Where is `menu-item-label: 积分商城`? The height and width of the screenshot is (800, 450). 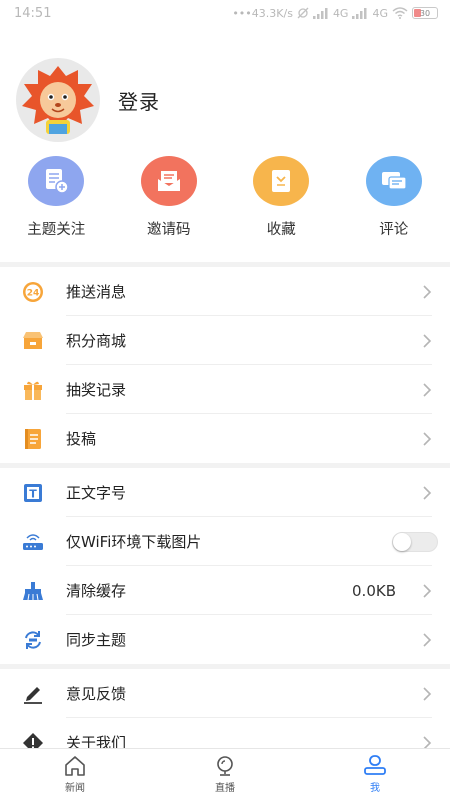 menu-item-label: 积分商城 is located at coordinates (96, 341).